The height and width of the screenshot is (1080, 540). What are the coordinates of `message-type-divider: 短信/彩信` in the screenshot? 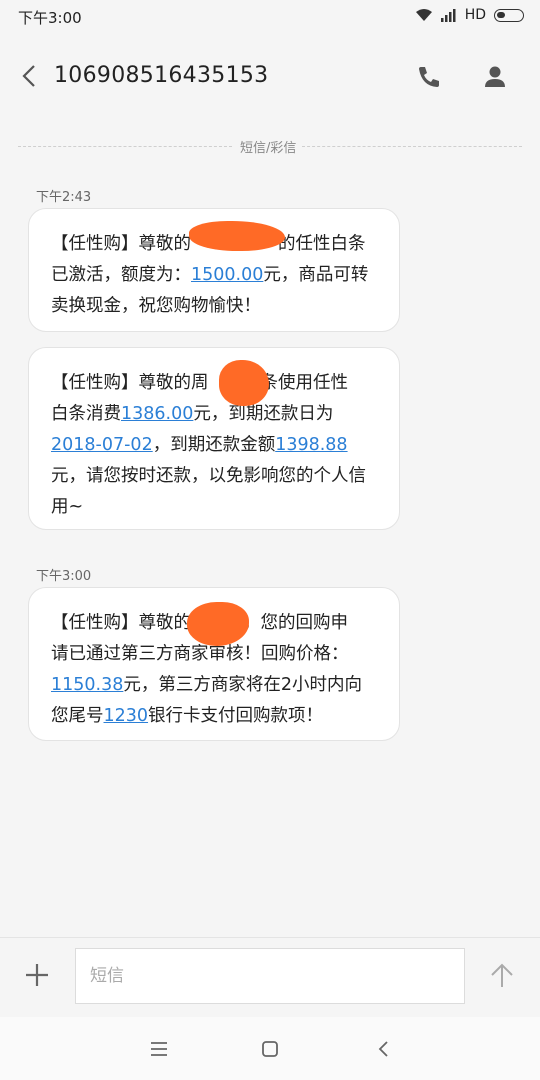 It's located at (270, 146).